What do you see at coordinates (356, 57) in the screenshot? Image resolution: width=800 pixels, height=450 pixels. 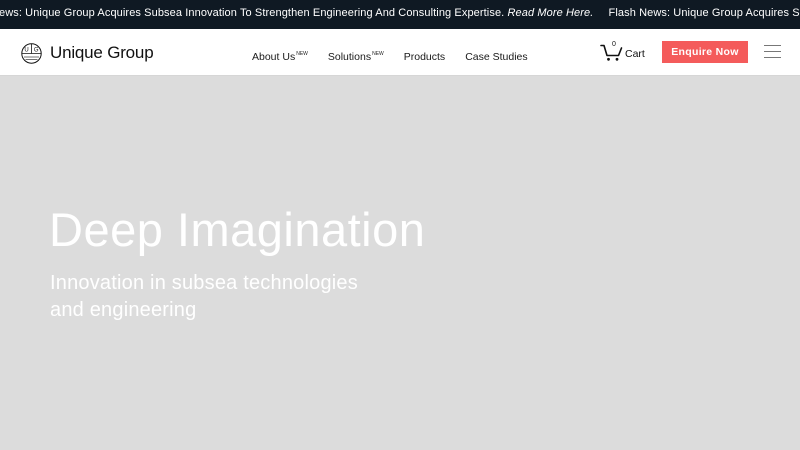 I see `nav-solutions: SolutionsNEW` at bounding box center [356, 57].